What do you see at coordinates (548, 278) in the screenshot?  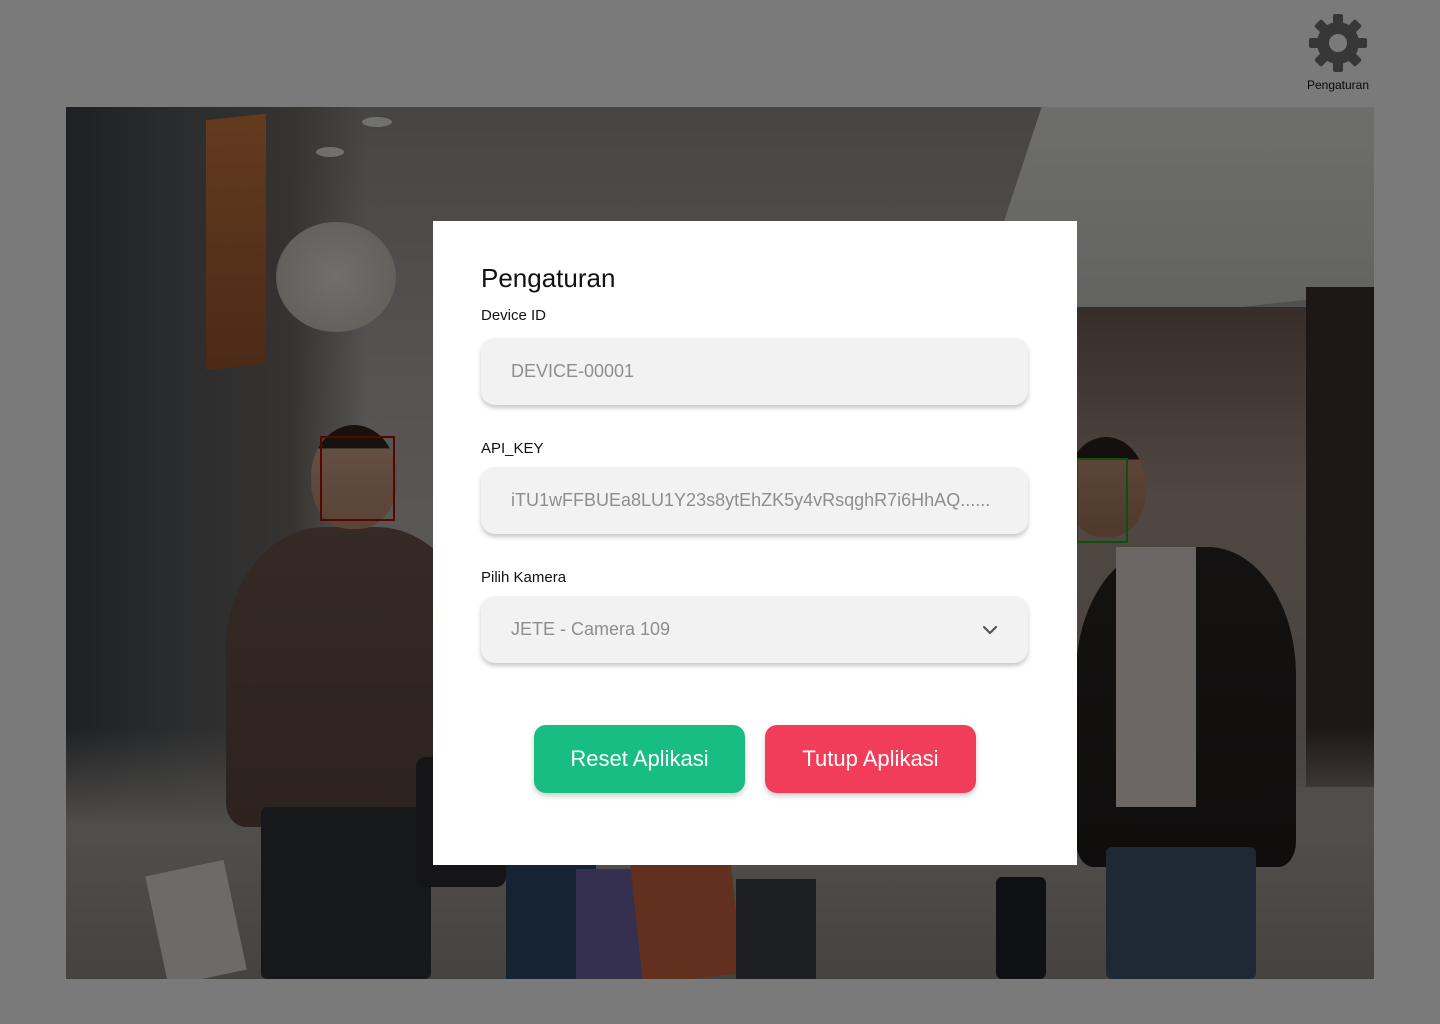 I see `modal-title: Pengaturan` at bounding box center [548, 278].